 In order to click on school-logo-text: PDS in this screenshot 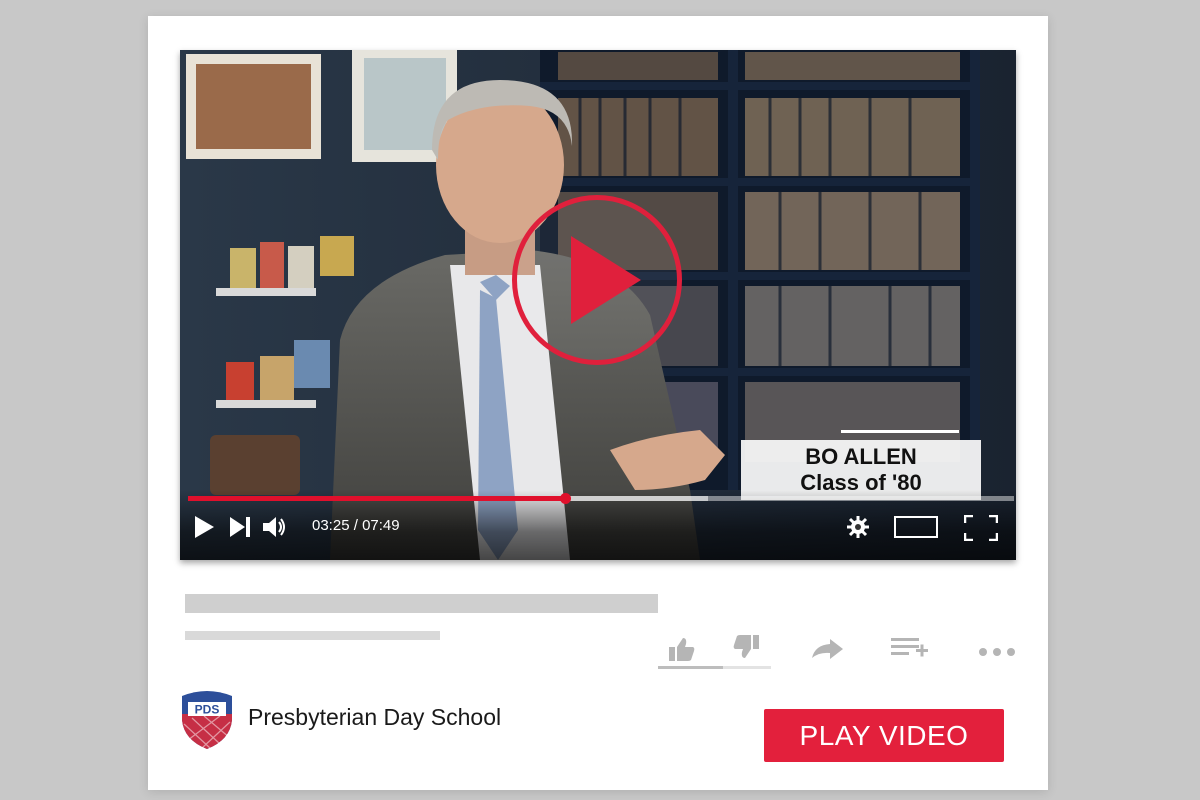, I will do `click(207, 710)`.